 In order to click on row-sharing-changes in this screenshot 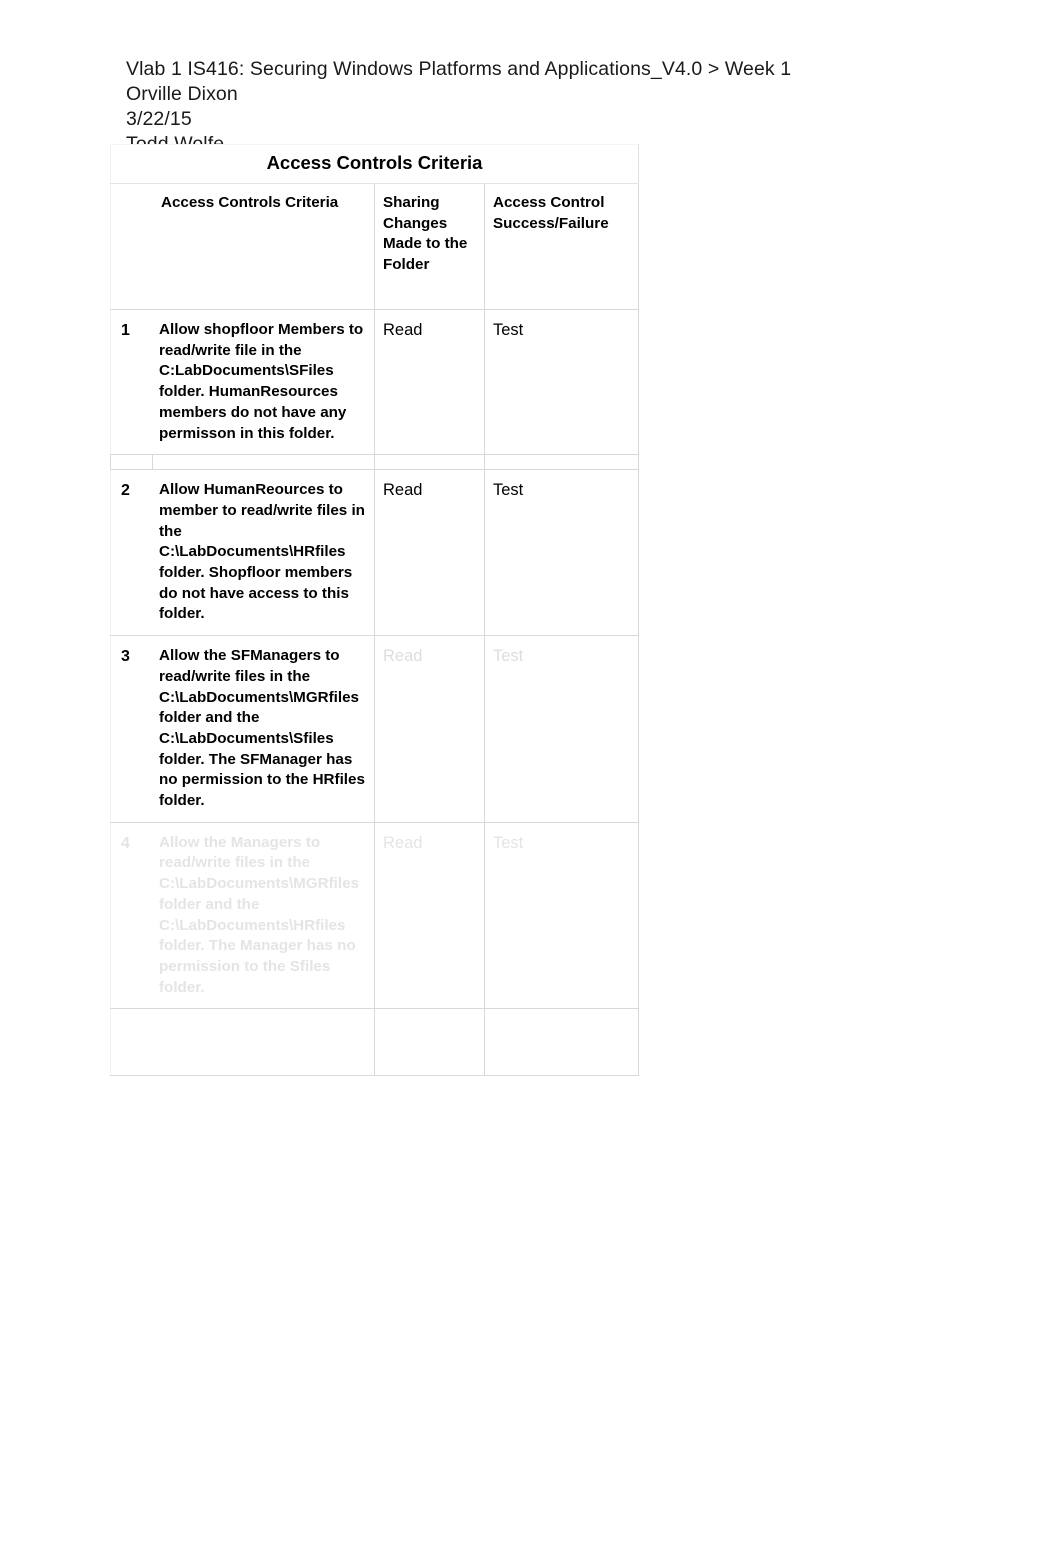, I will do `click(429, 1042)`.